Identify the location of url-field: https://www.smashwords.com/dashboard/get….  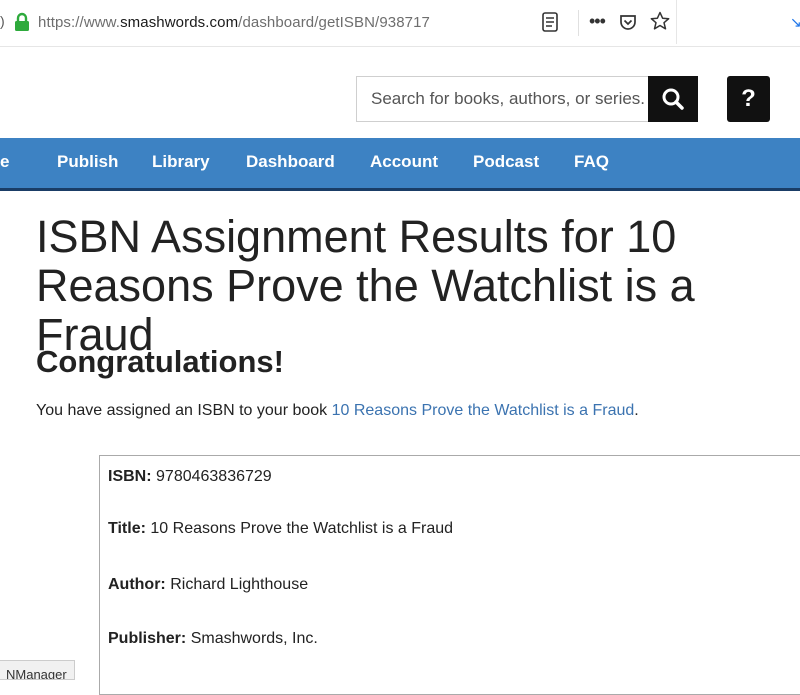
(234, 22).